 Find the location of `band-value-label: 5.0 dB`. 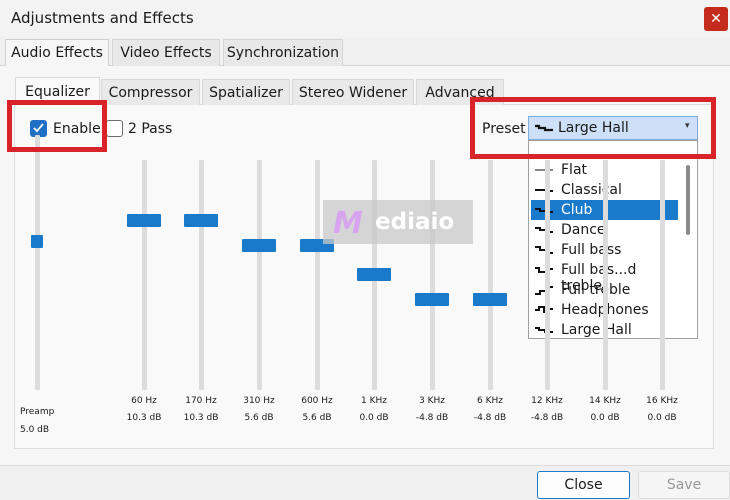

band-value-label: 5.0 dB is located at coordinates (35, 430).